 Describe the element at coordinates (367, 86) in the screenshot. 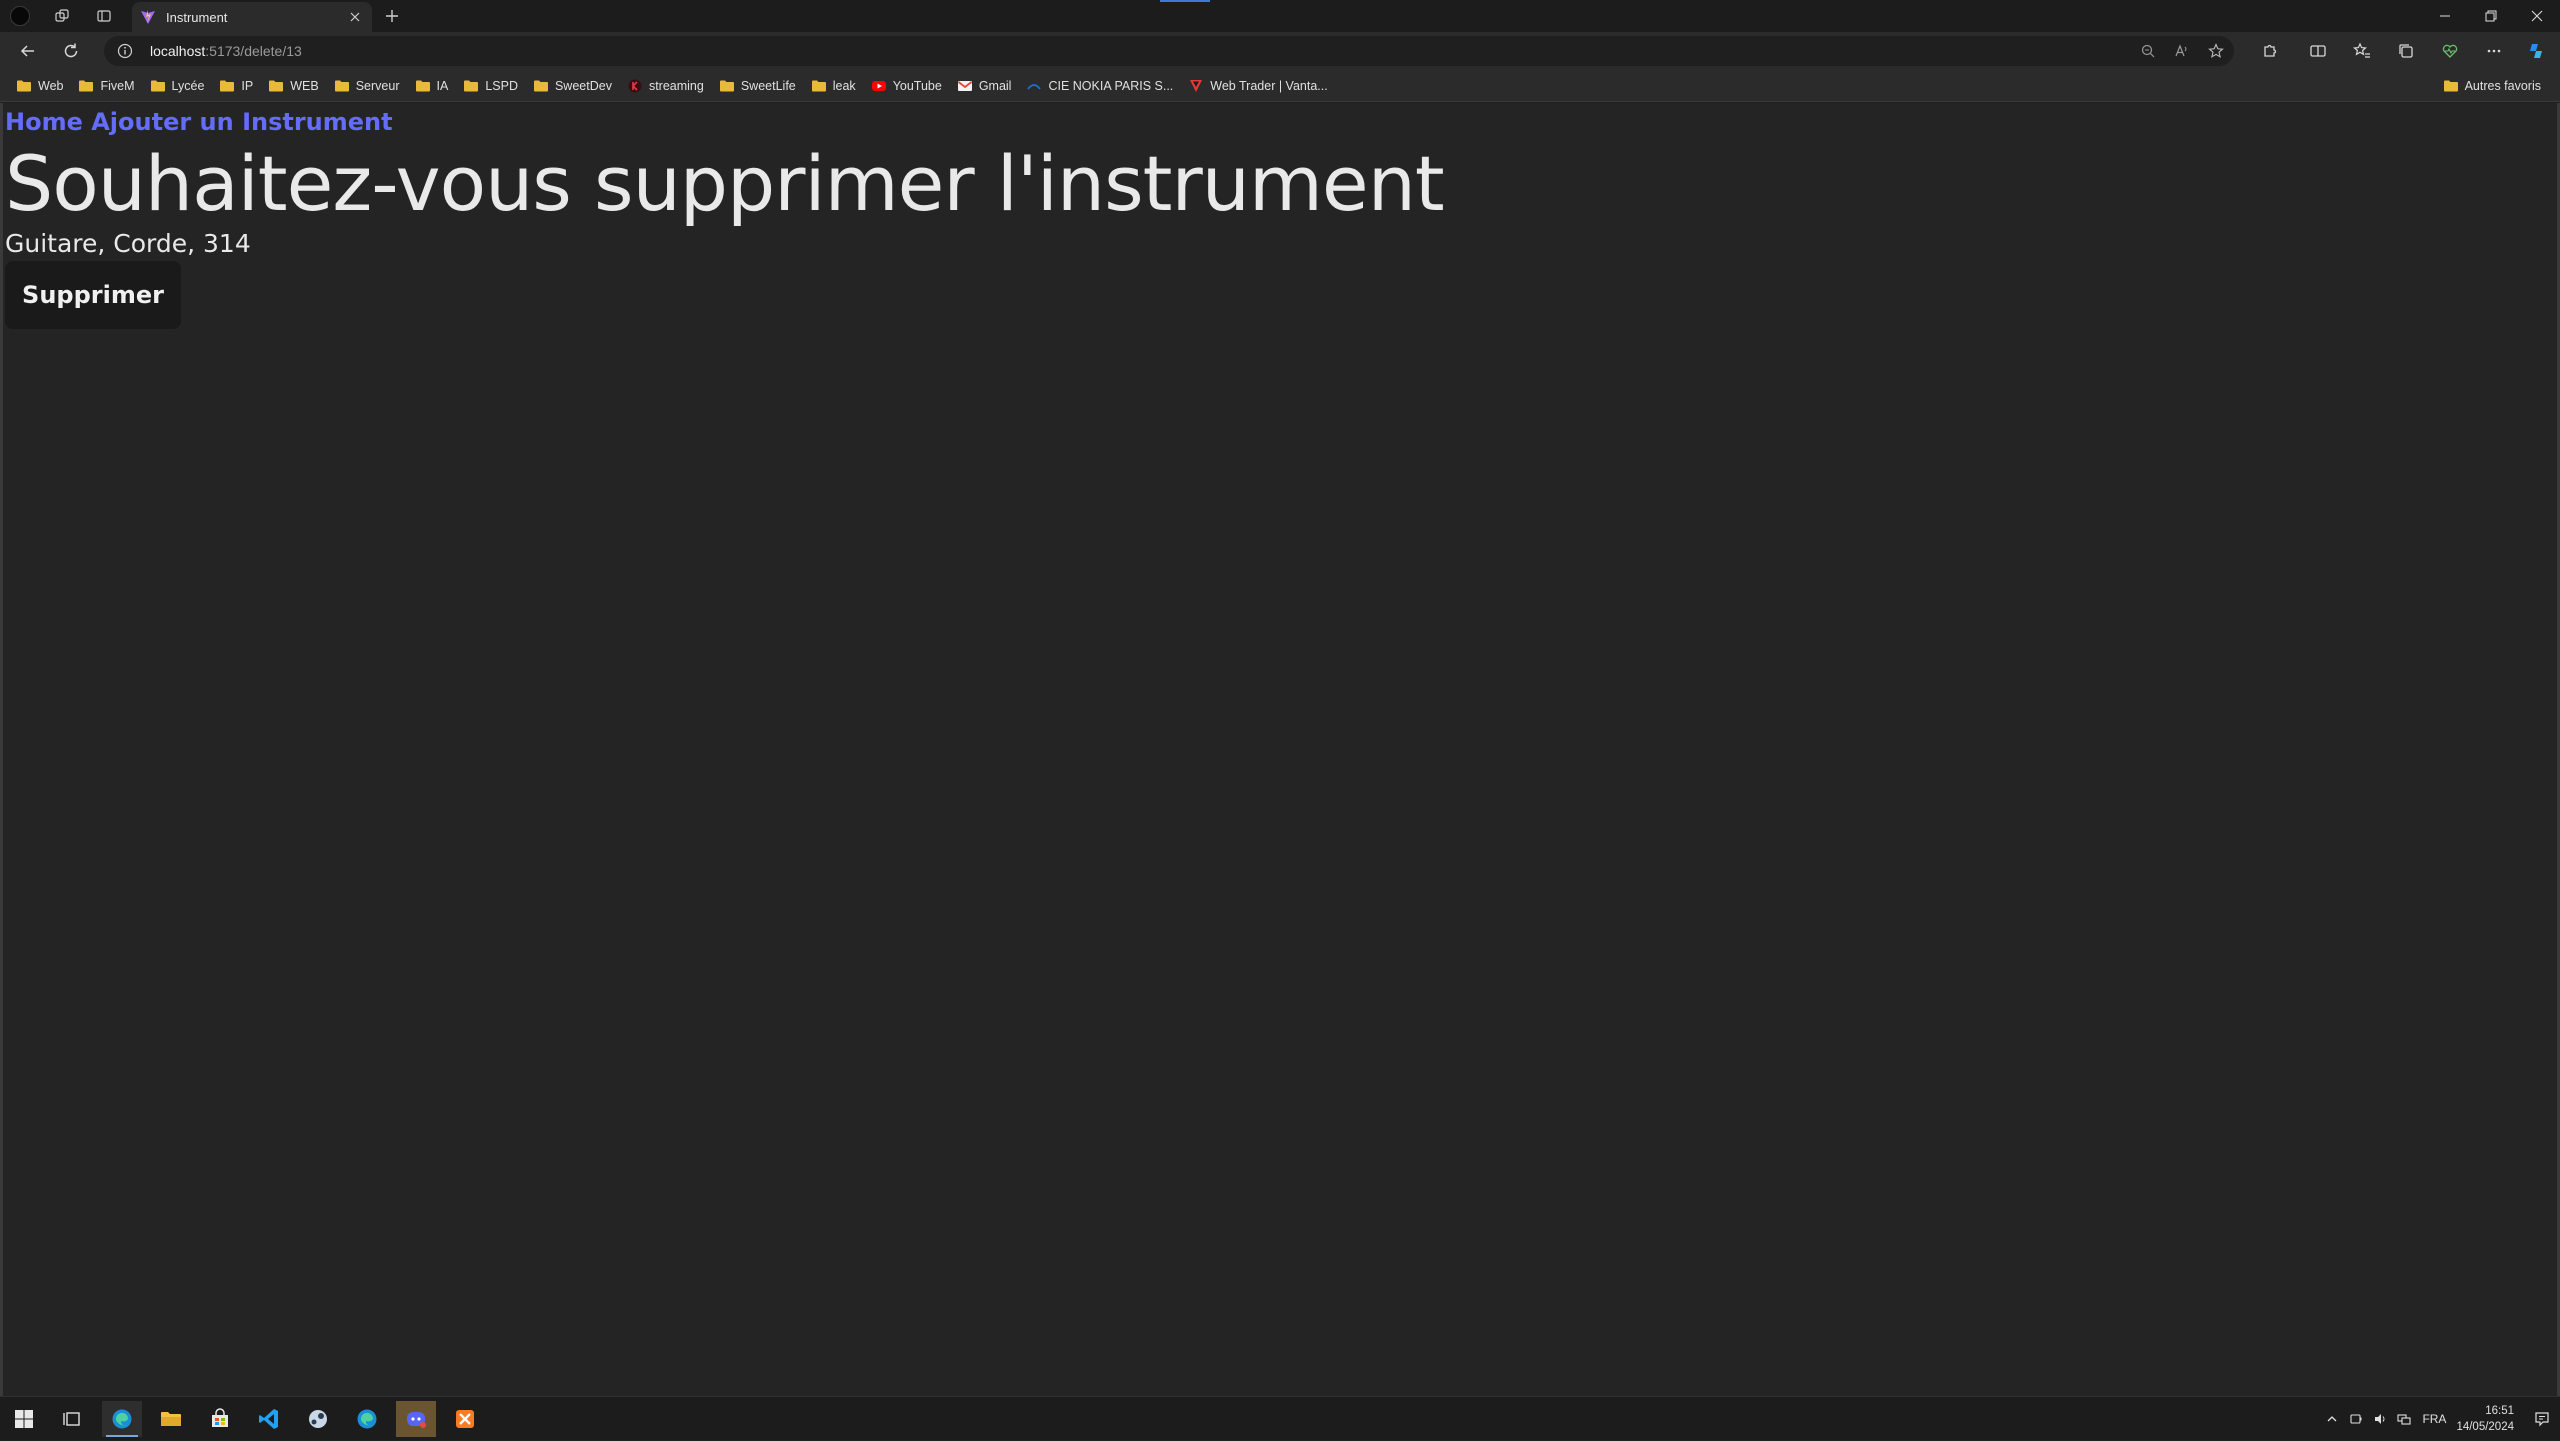

I see `favorite-item: Serveur` at that location.